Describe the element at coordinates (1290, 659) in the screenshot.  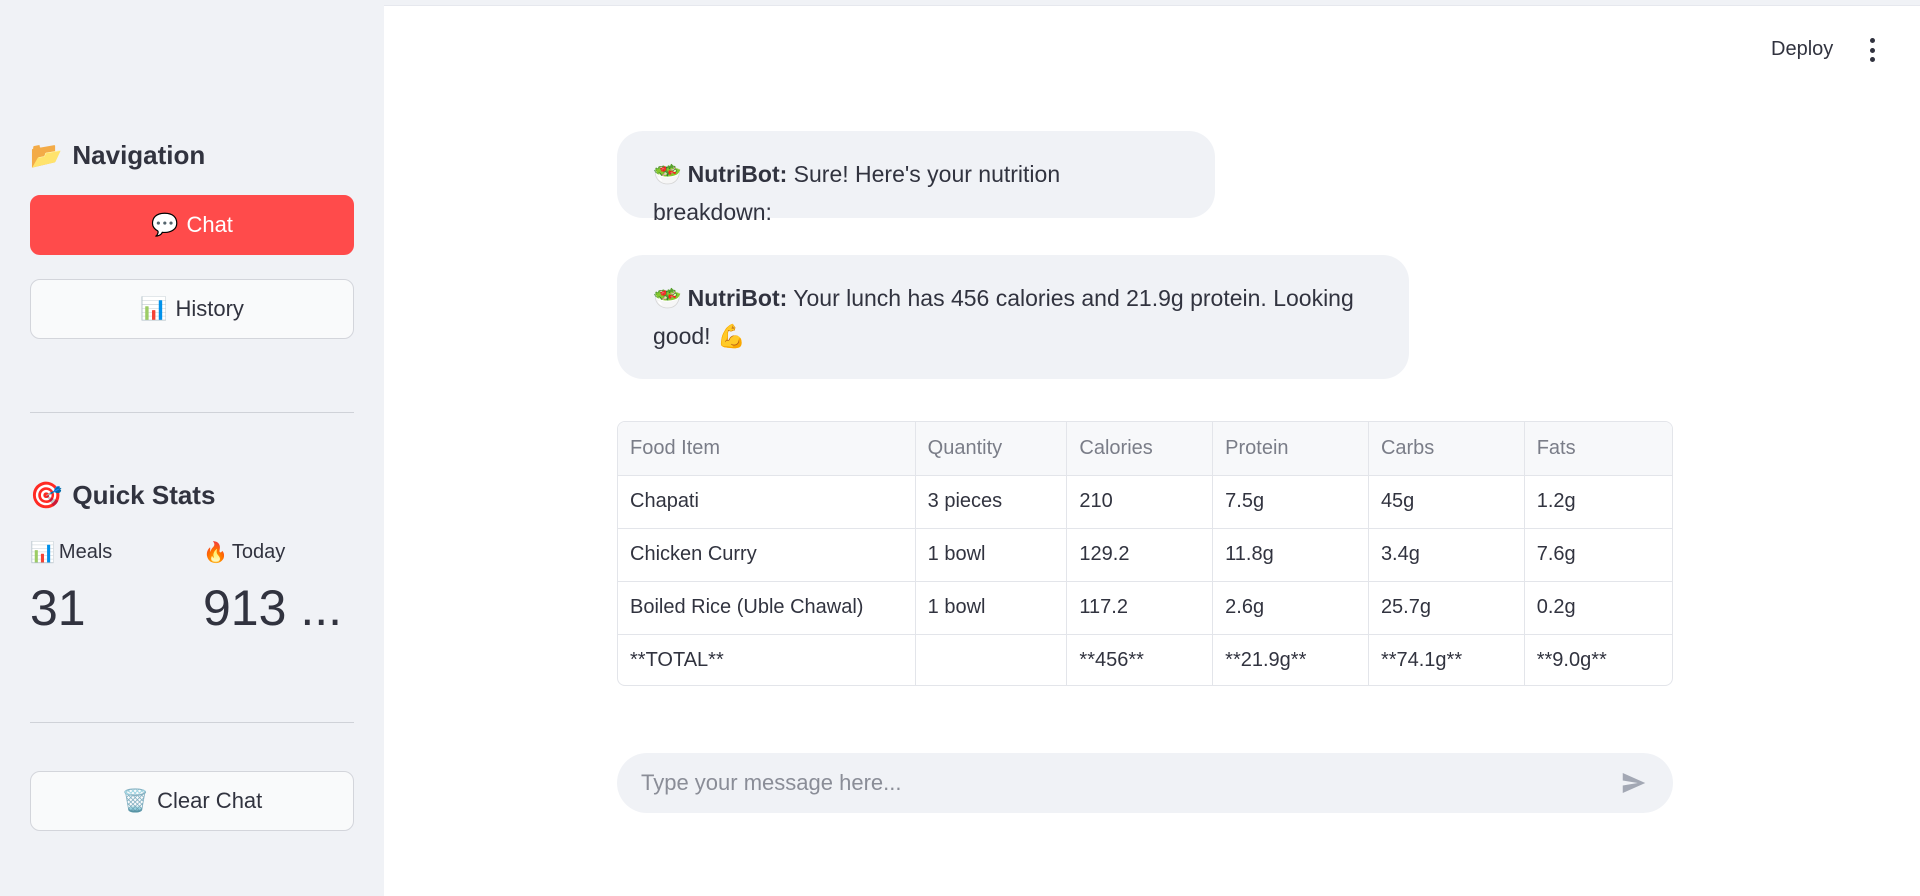
I see `table-cell: **21.9g**` at that location.